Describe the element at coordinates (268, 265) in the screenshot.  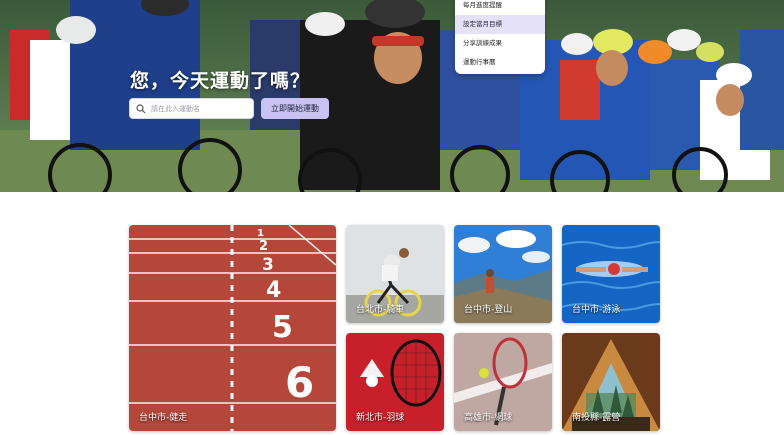
I see `svg-text: 3` at that location.